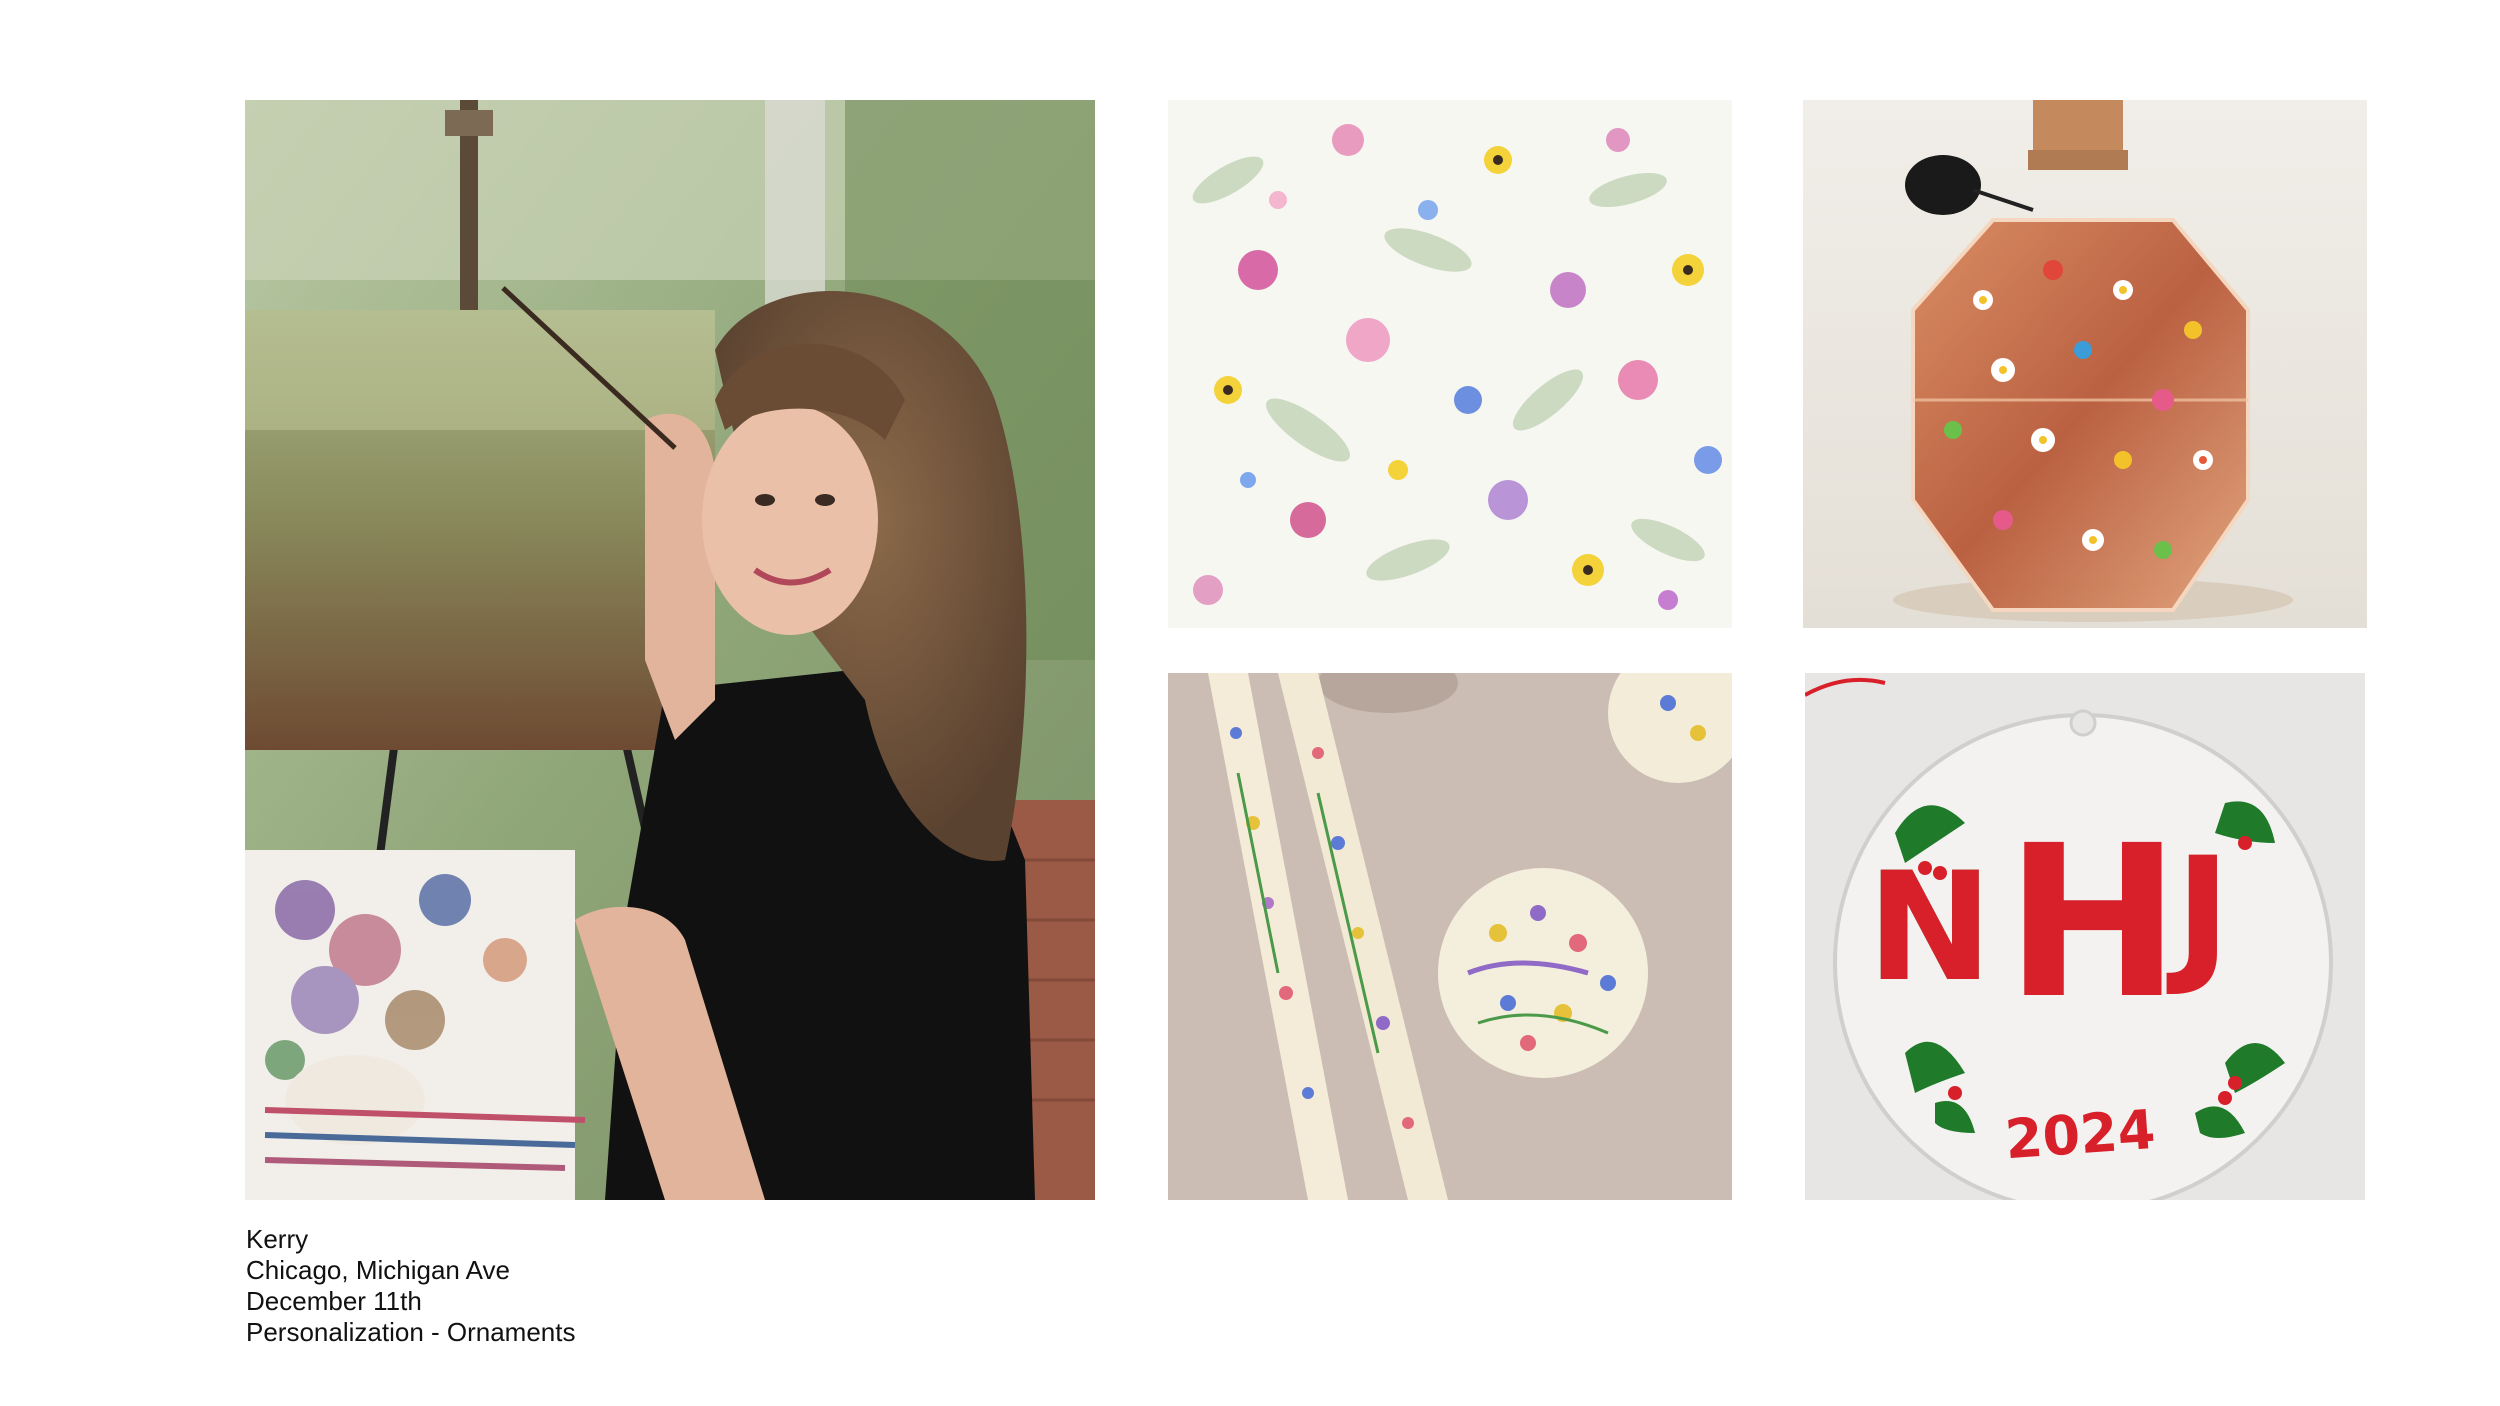  Describe the element at coordinates (2080, 1134) in the screenshot. I see `ornament-year: 2024` at that location.